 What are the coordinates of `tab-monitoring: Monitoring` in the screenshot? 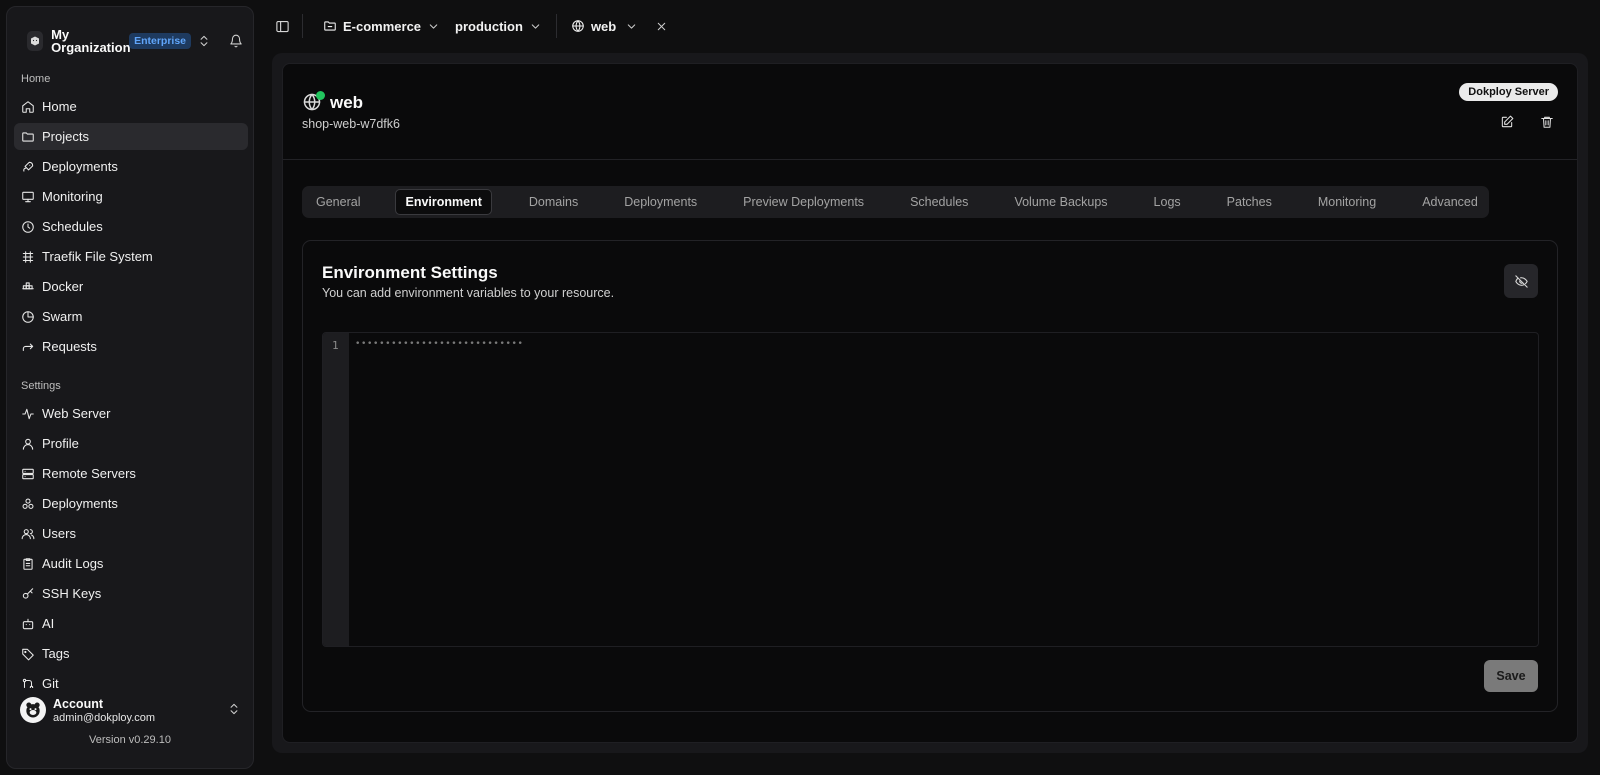 It's located at (1347, 202).